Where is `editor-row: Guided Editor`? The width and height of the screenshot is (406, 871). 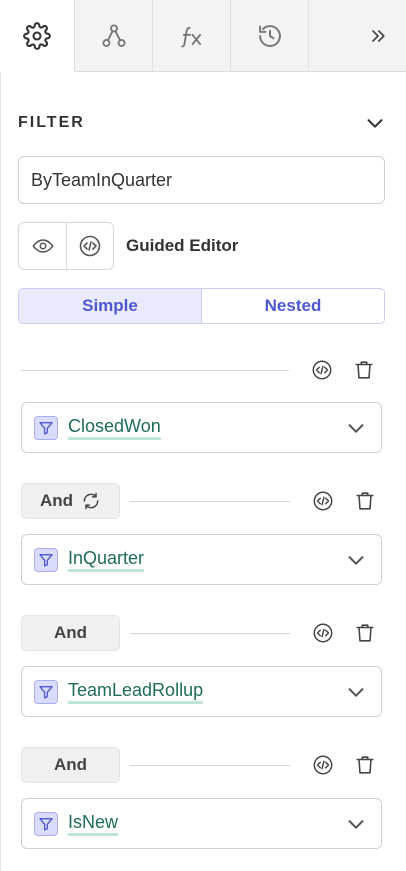 editor-row: Guided Editor is located at coordinates (202, 246).